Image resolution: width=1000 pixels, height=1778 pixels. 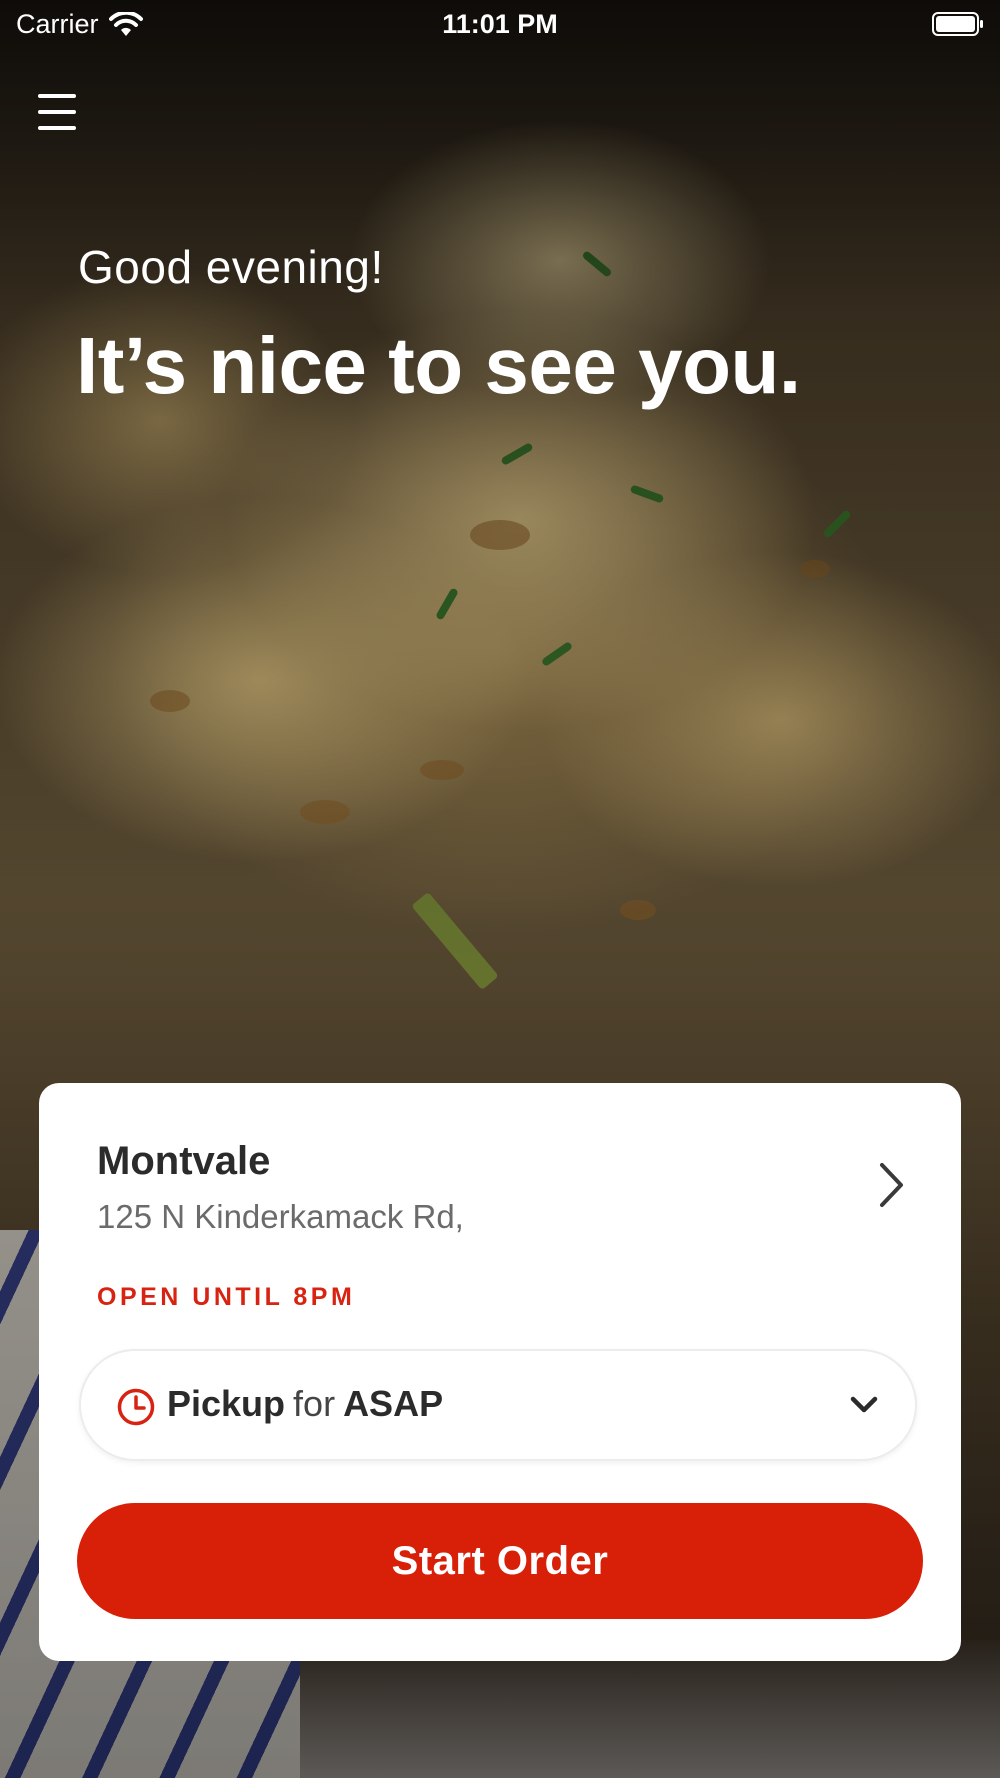 I want to click on battery-icon, so click(x=957, y=24).